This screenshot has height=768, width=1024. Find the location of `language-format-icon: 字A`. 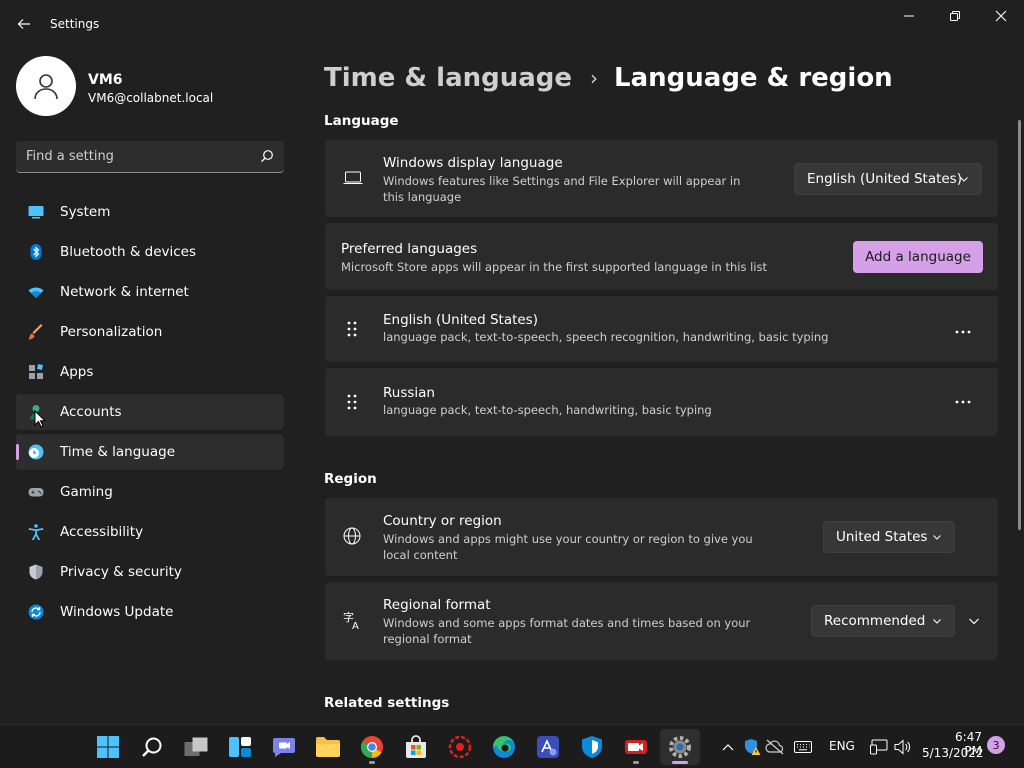

language-format-icon: 字A is located at coordinates (351, 620).